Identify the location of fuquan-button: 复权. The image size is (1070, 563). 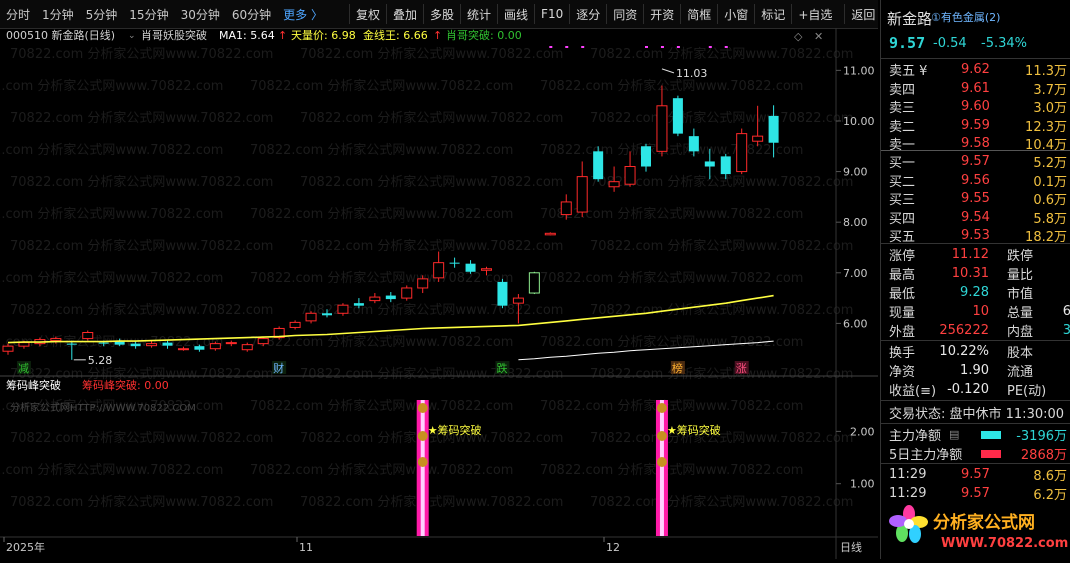
(367, 14).